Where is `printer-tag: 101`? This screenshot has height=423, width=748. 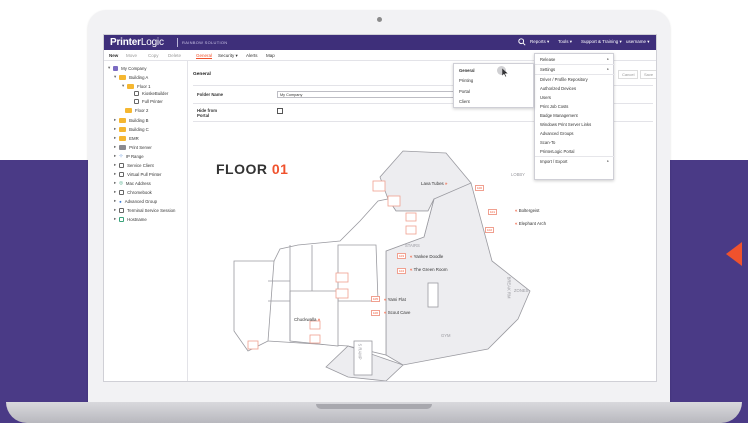 printer-tag: 101 is located at coordinates (493, 212).